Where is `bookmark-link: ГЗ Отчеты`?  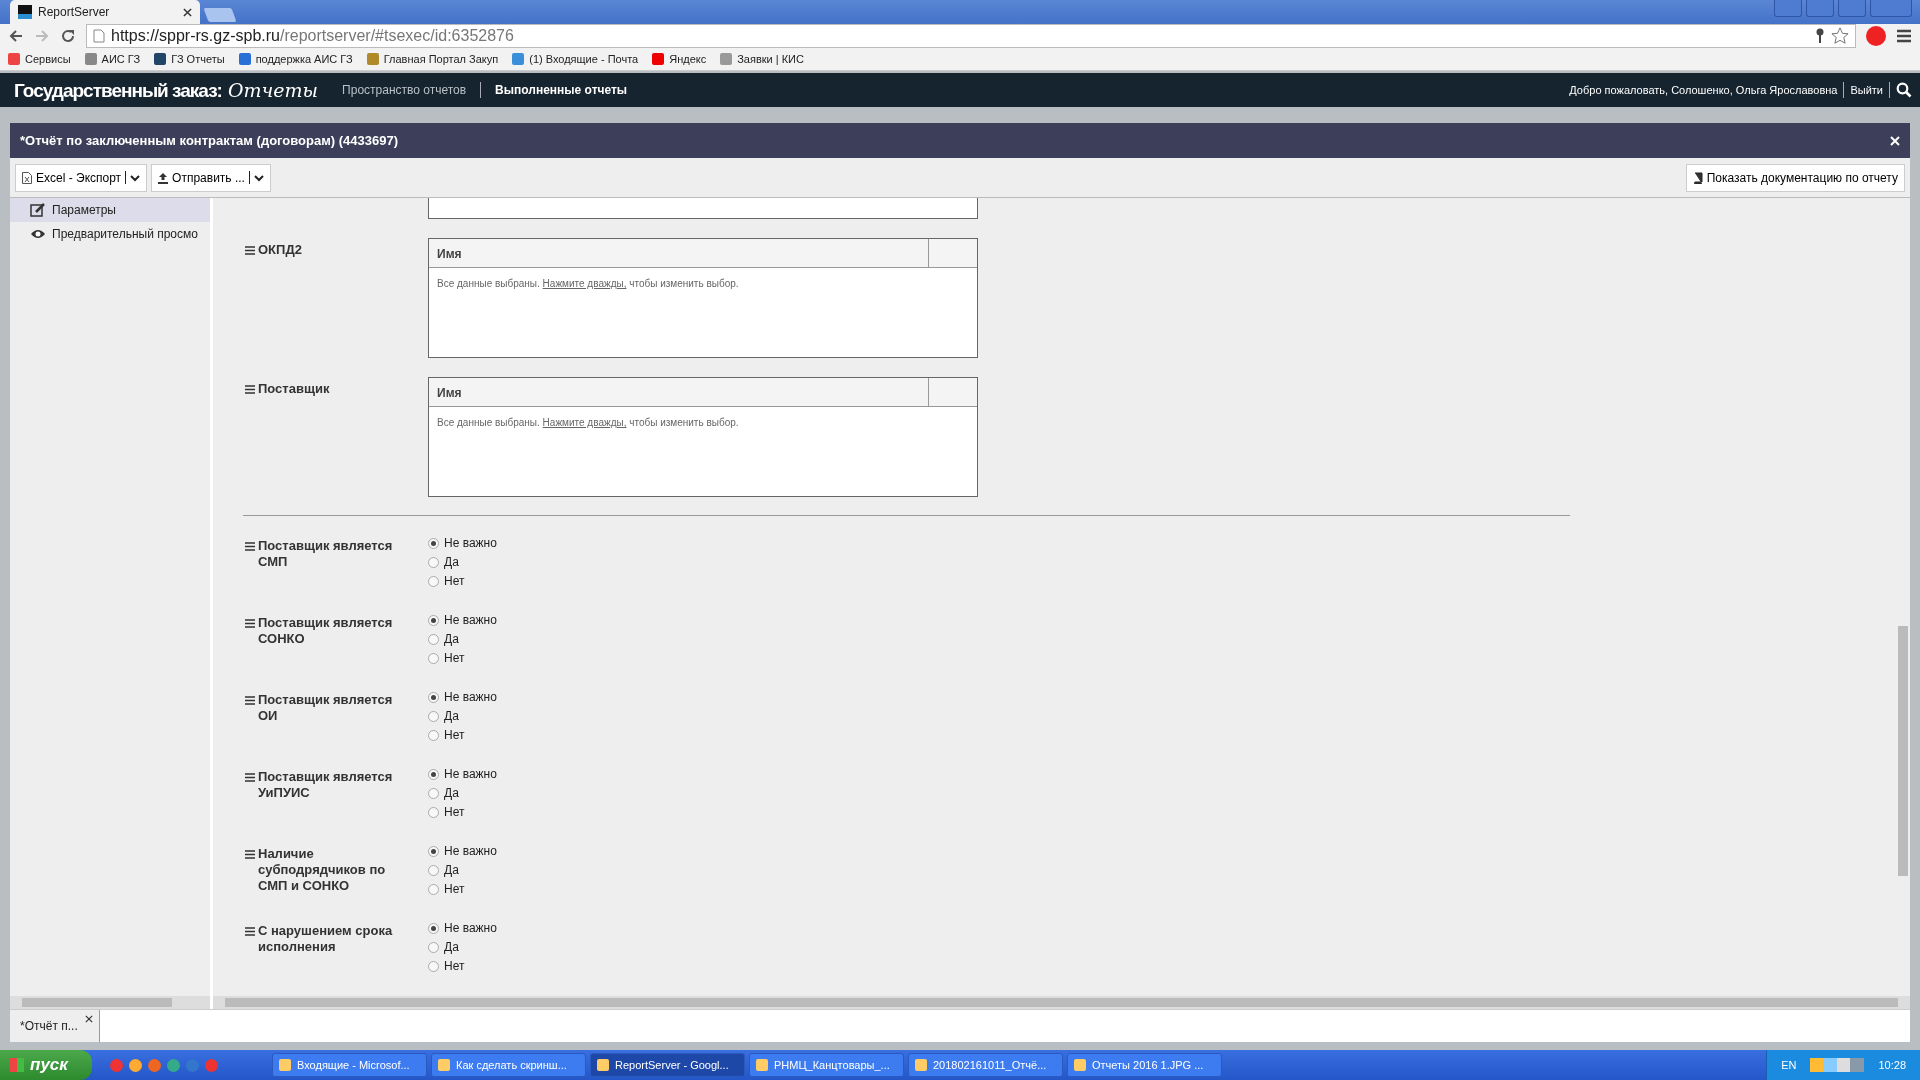
bookmark-link: ГЗ Отчеты is located at coordinates (189, 59).